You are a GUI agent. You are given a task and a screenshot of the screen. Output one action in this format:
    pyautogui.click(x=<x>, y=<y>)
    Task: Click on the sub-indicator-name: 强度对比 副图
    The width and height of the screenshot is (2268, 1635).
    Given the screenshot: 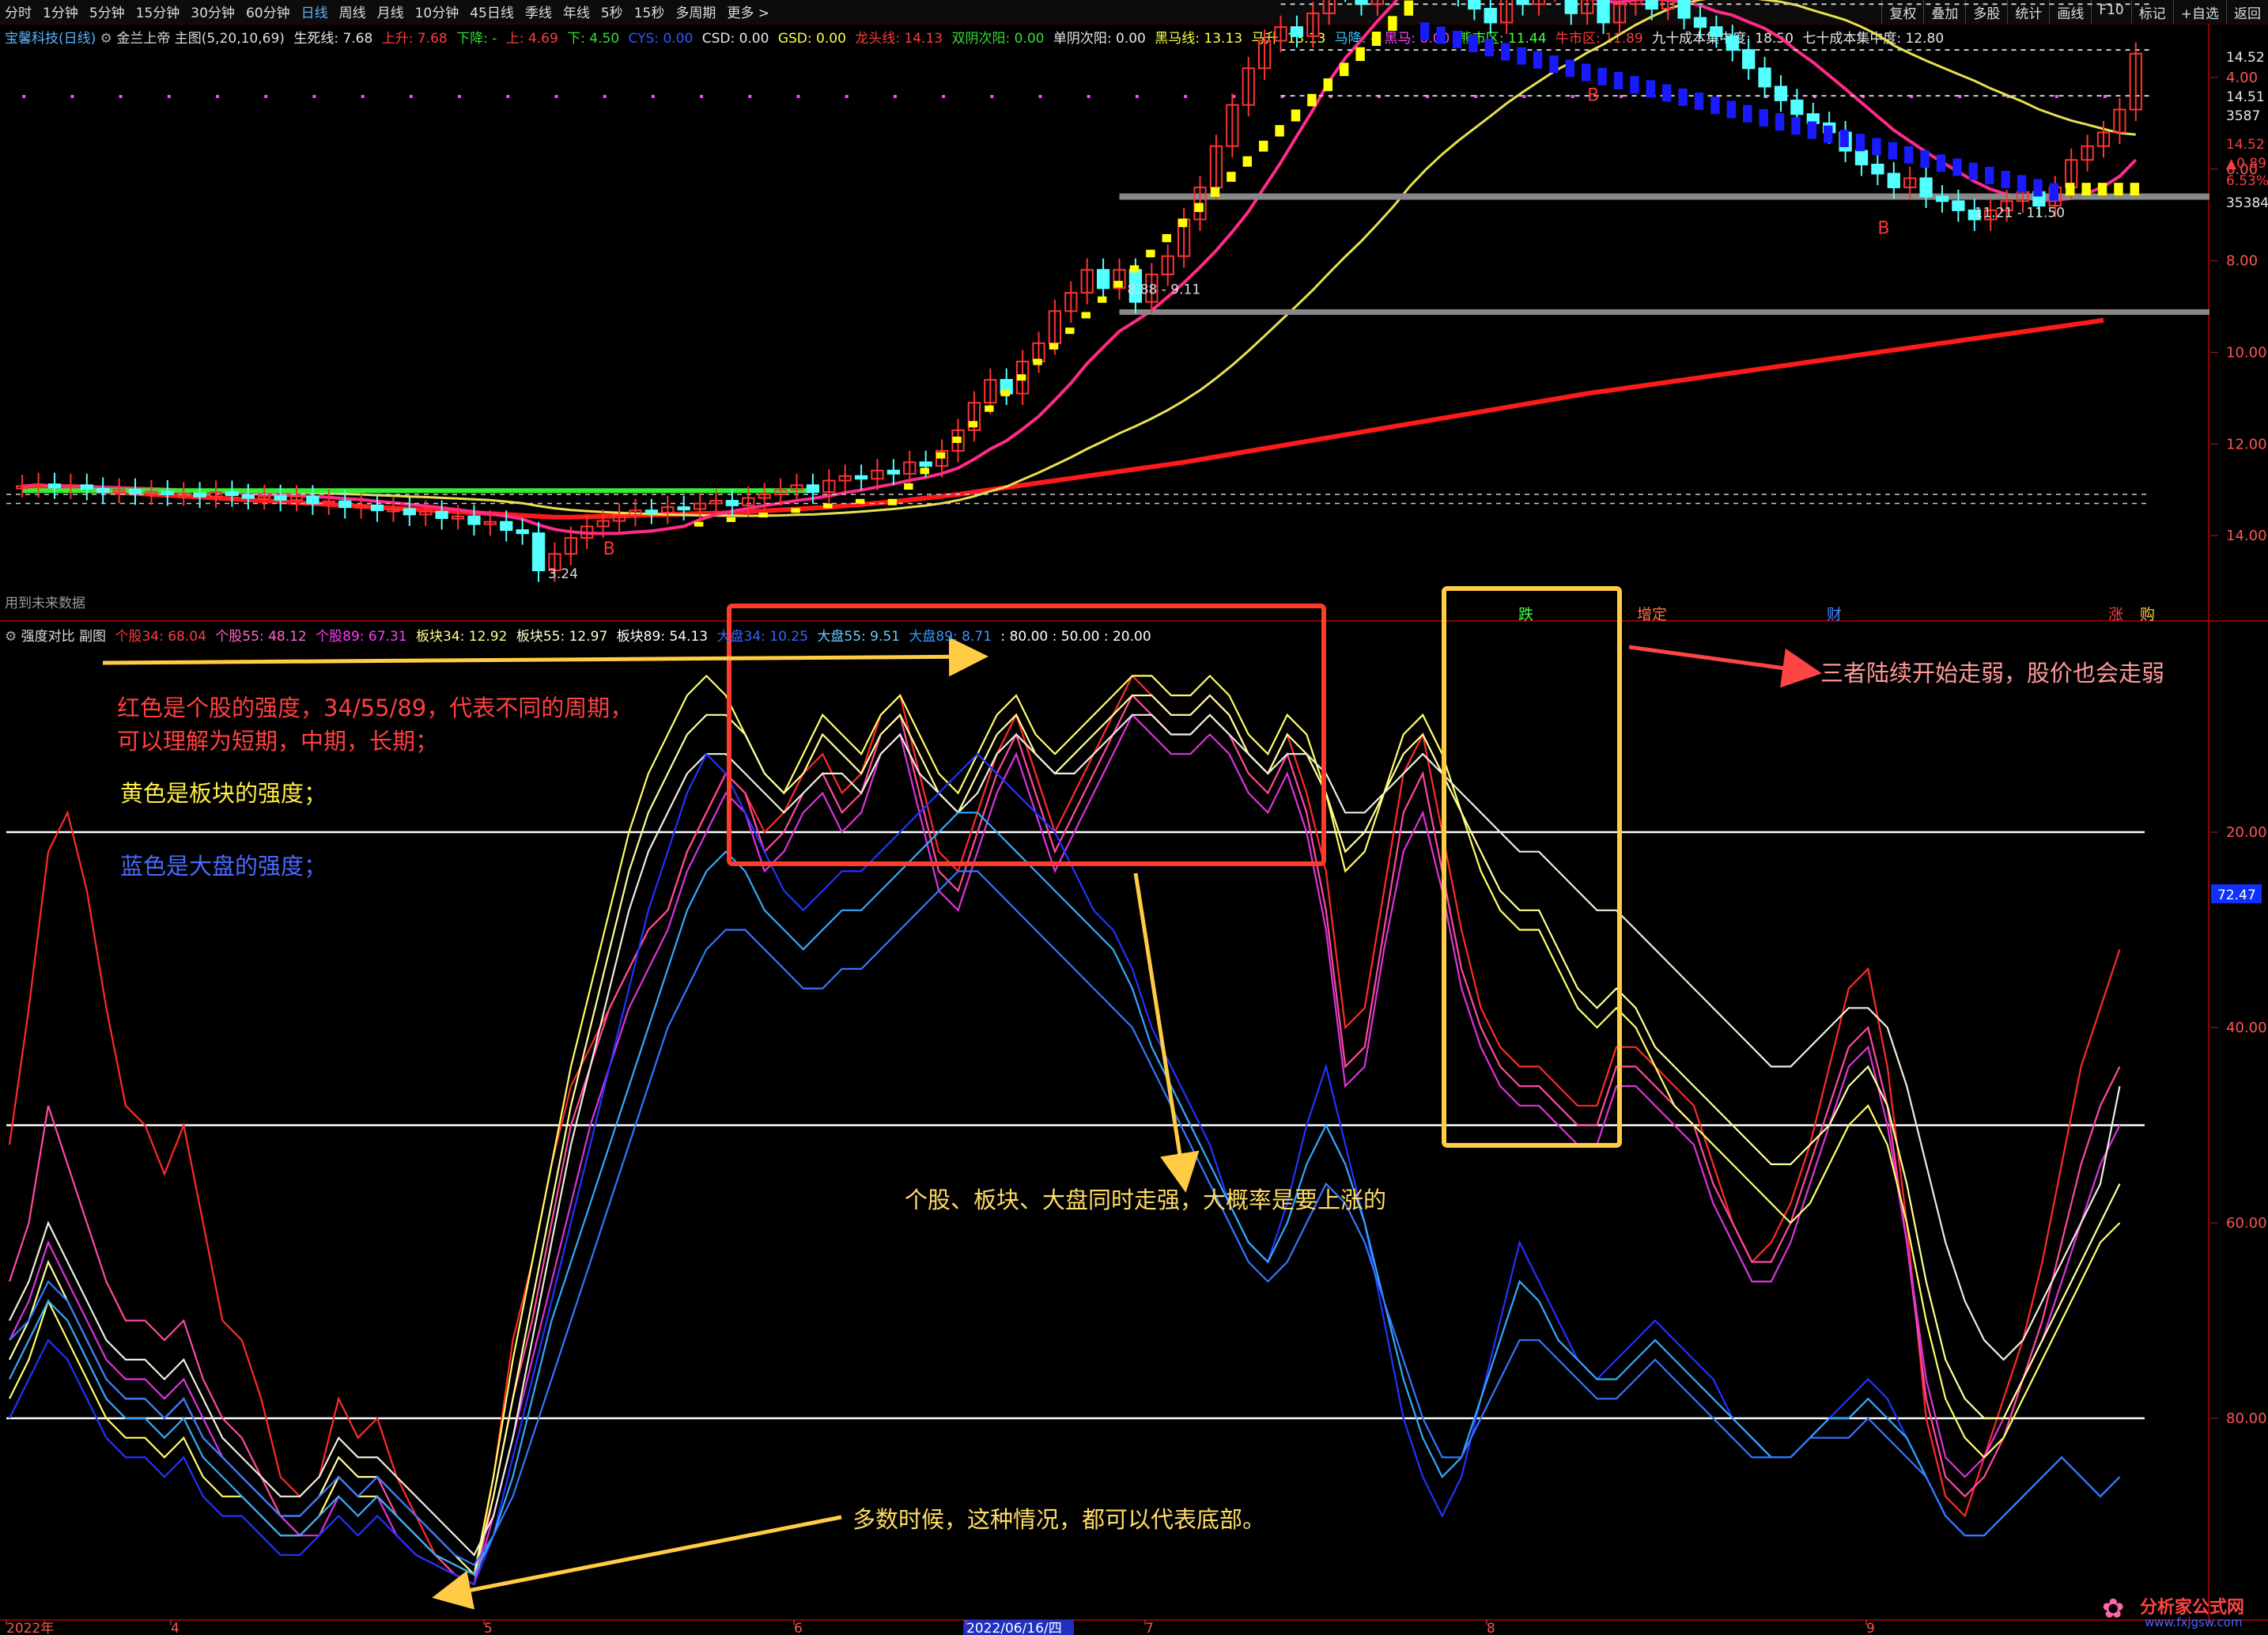 What is the action you would take?
    pyautogui.click(x=64, y=637)
    